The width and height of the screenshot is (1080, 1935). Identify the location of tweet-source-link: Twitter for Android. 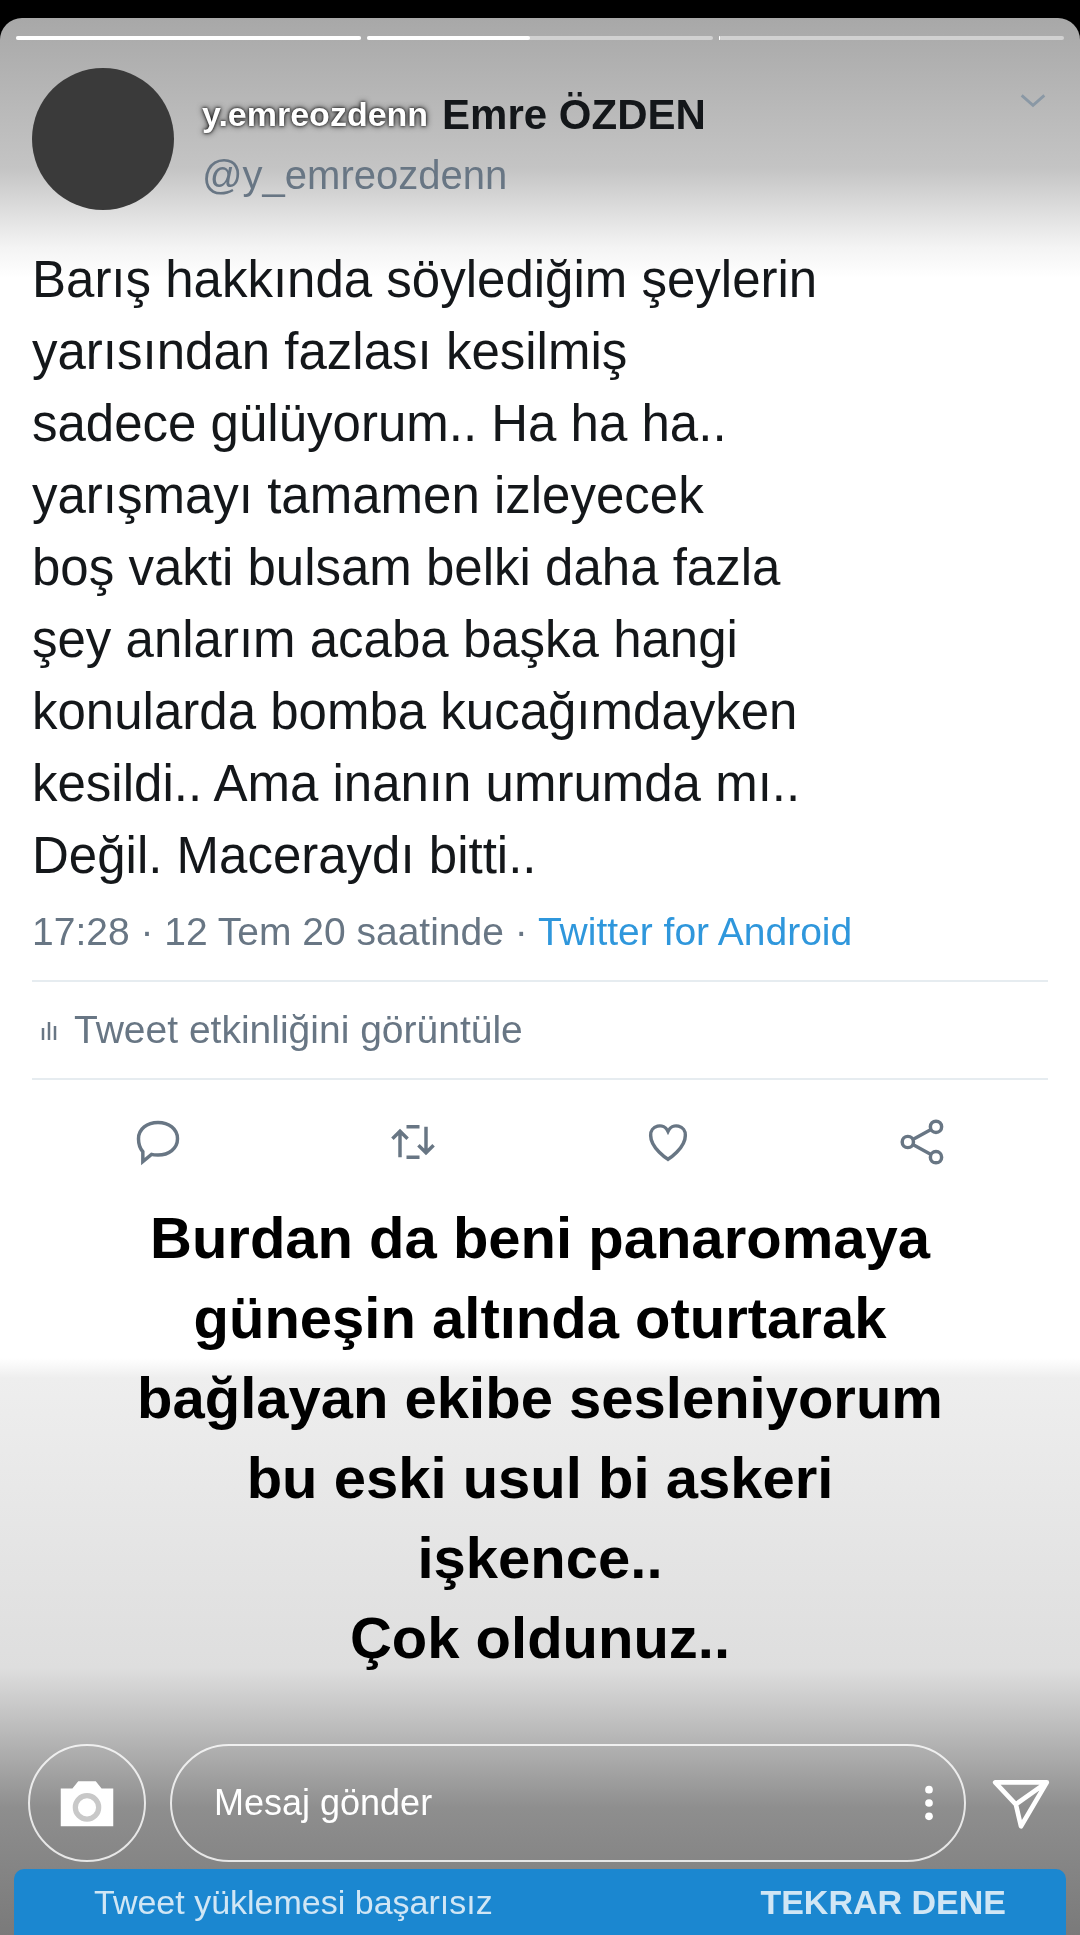
(695, 931).